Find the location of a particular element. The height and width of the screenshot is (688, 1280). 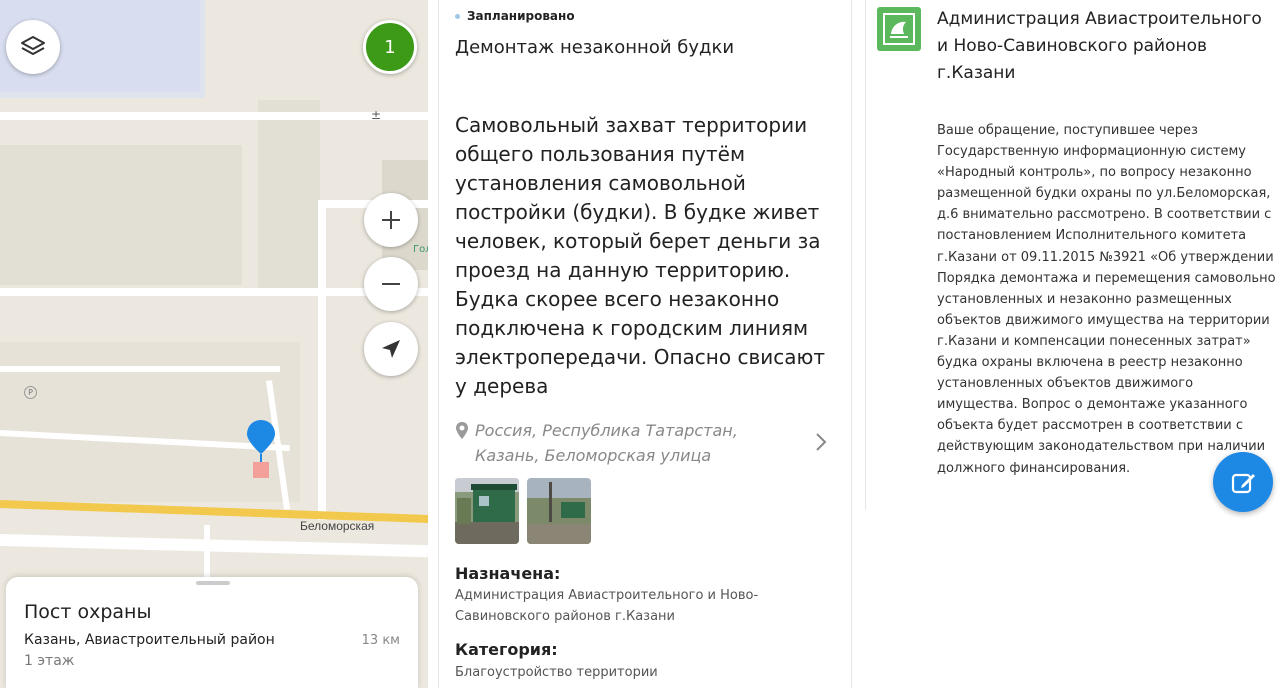

zoom-in-button is located at coordinates (391, 220).